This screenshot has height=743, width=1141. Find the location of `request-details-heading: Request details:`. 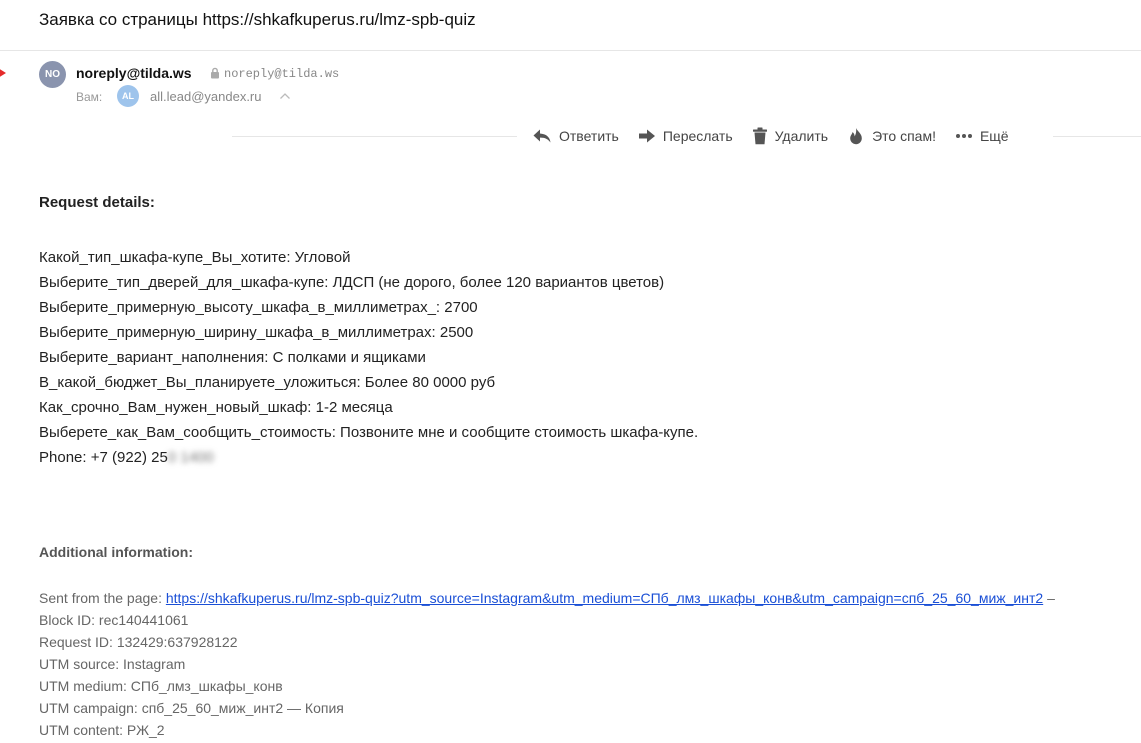

request-details-heading: Request details: is located at coordinates (97, 202).